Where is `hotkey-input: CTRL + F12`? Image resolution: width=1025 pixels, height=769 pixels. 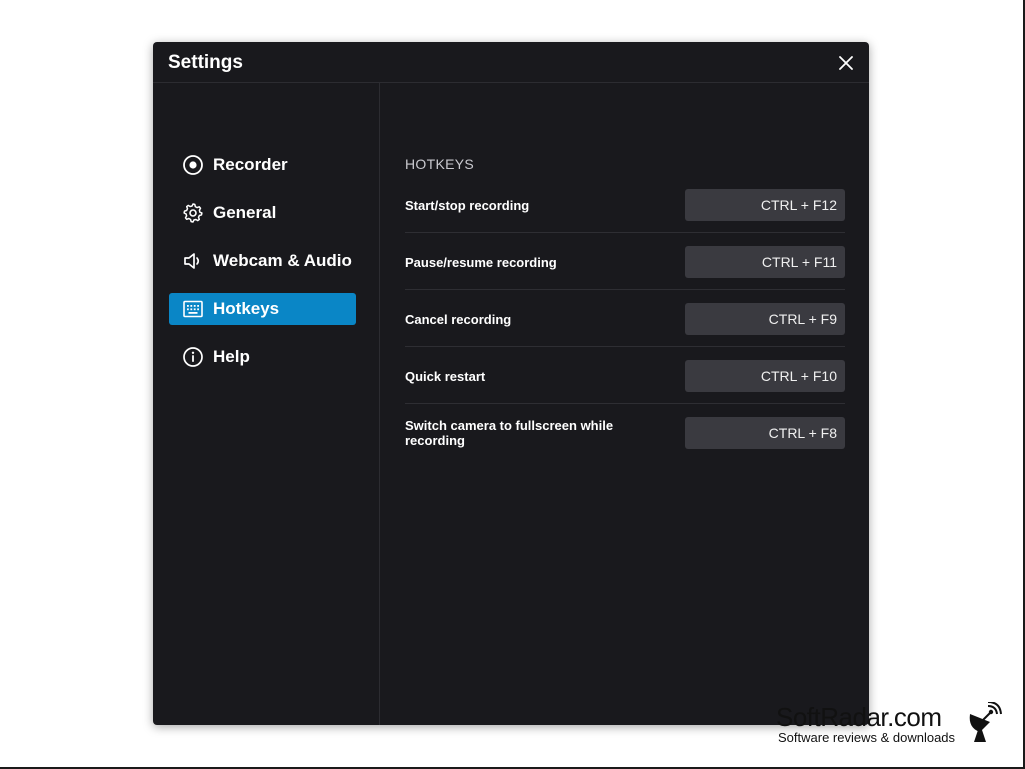 hotkey-input: CTRL + F12 is located at coordinates (765, 205).